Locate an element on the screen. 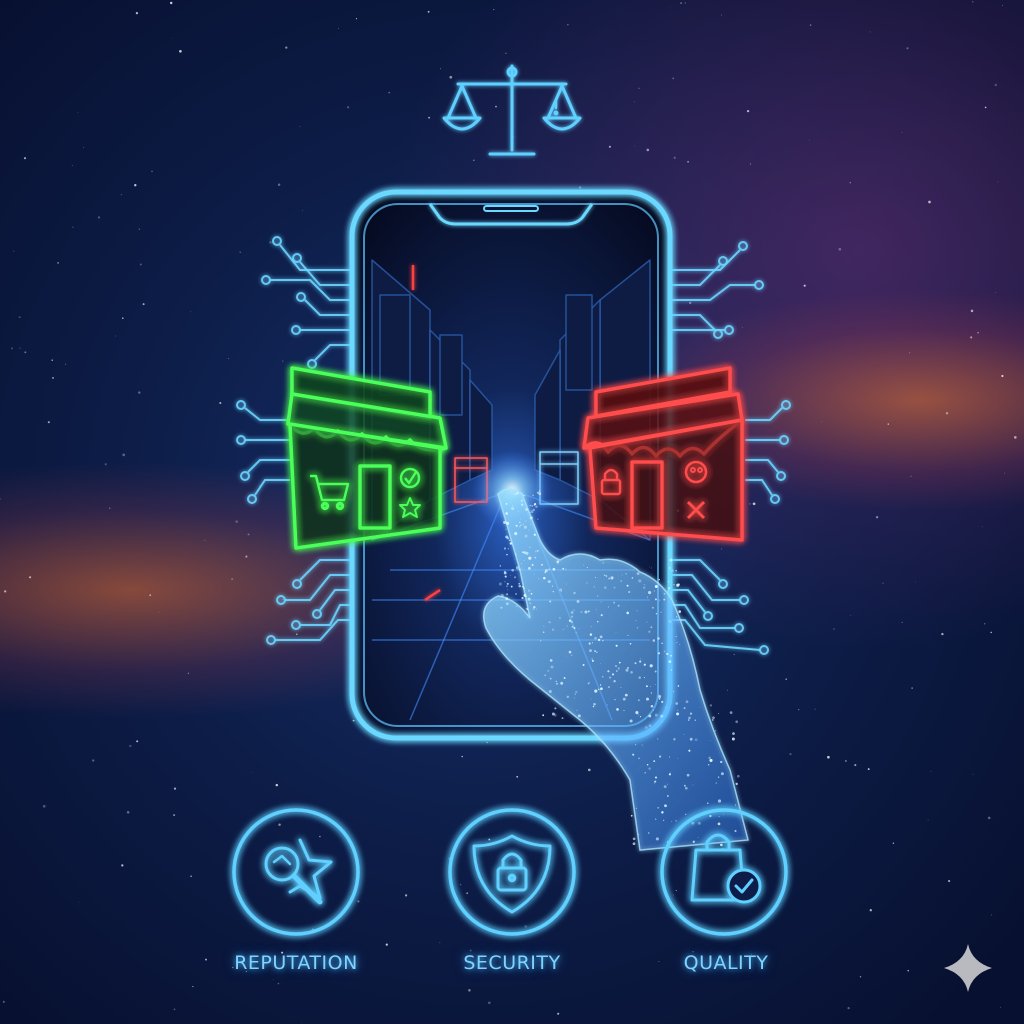 This screenshot has height=1024, width=1024. security-icon-circle is located at coordinates (512, 872).